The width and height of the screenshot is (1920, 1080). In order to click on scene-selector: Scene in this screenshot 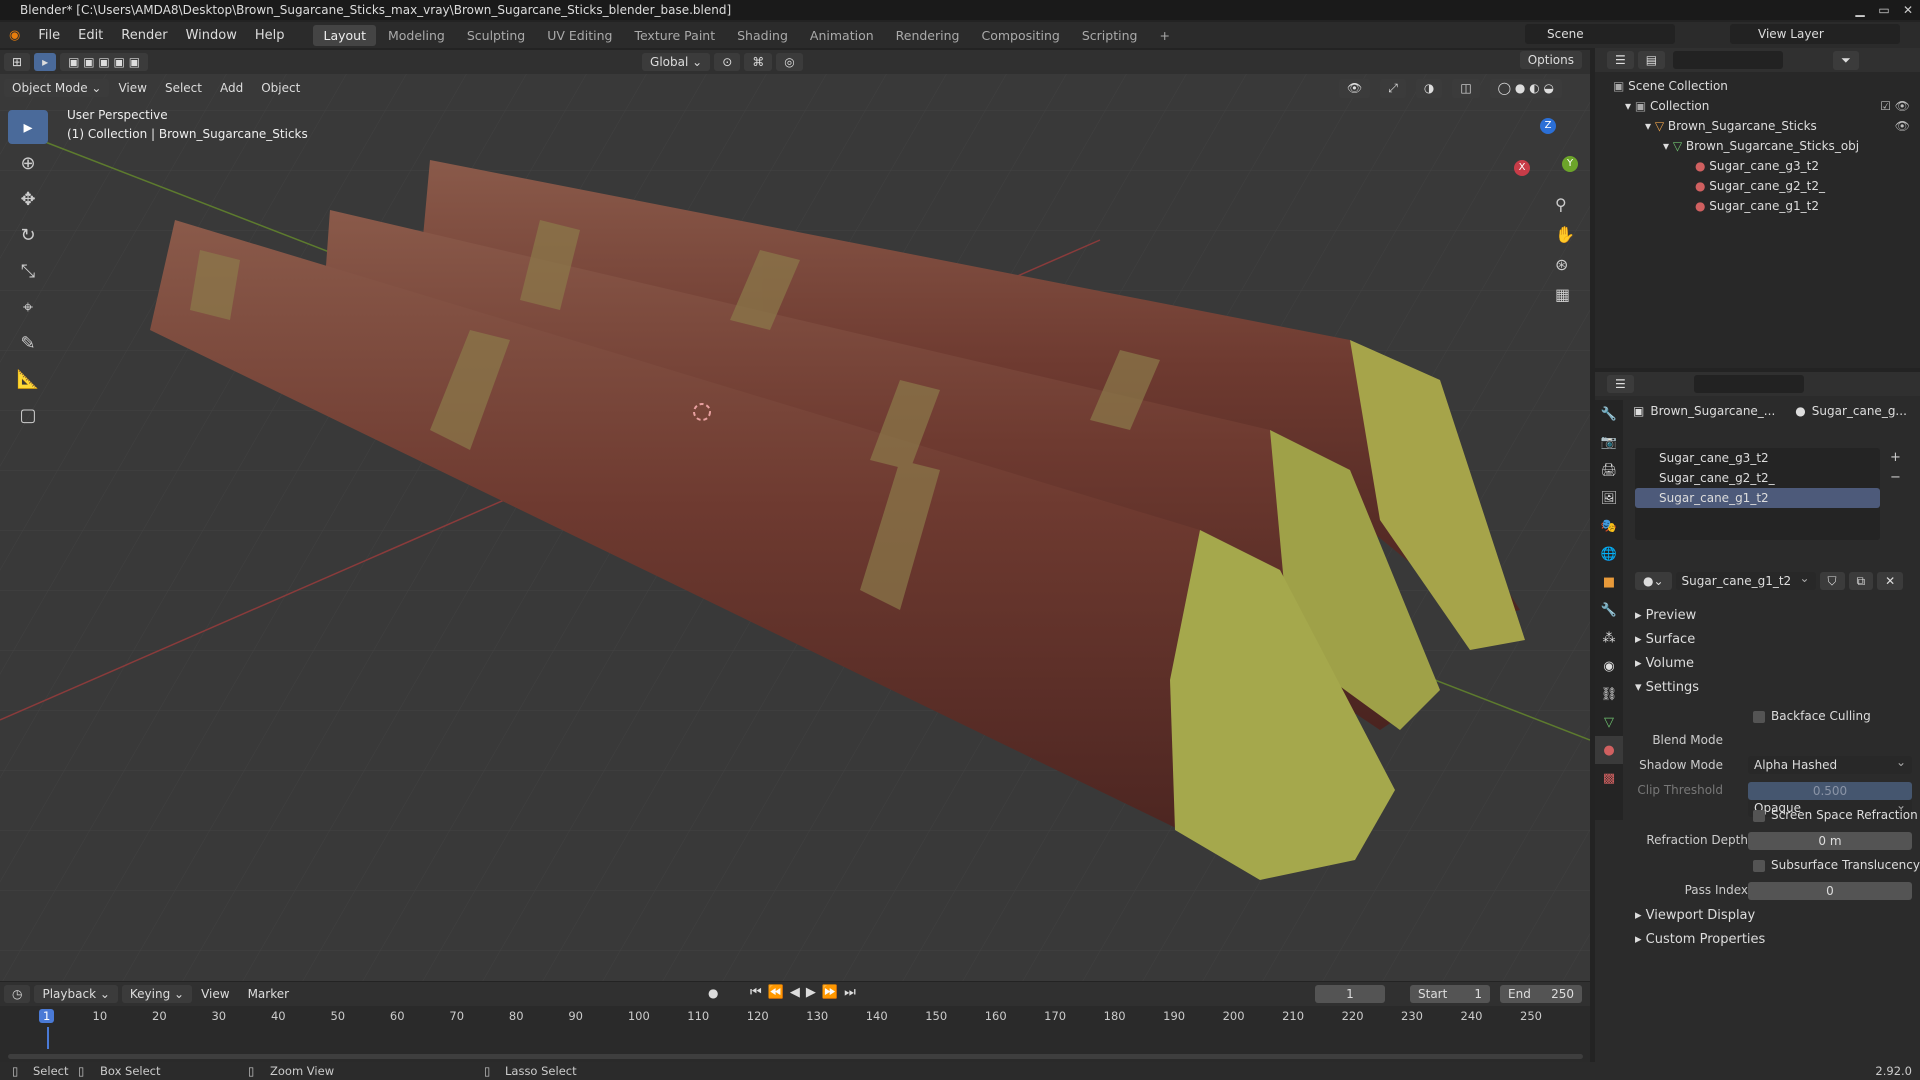, I will do `click(1600, 34)`.